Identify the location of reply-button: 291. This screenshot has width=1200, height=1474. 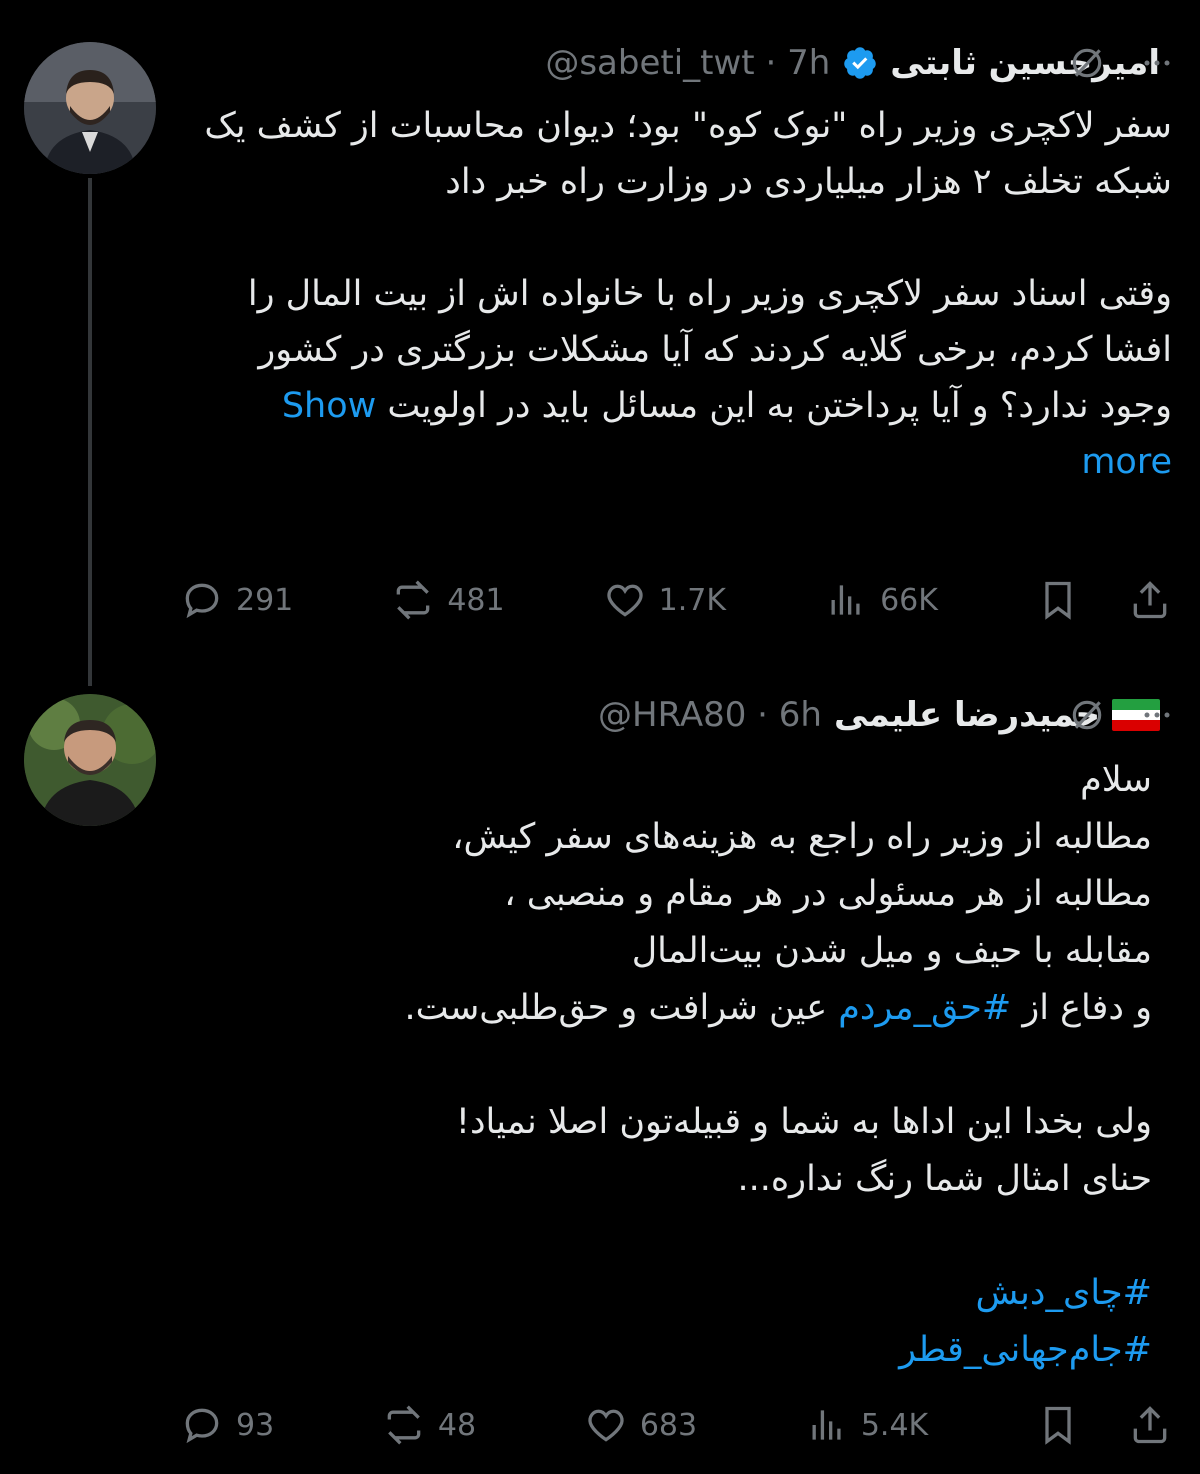
(236, 600).